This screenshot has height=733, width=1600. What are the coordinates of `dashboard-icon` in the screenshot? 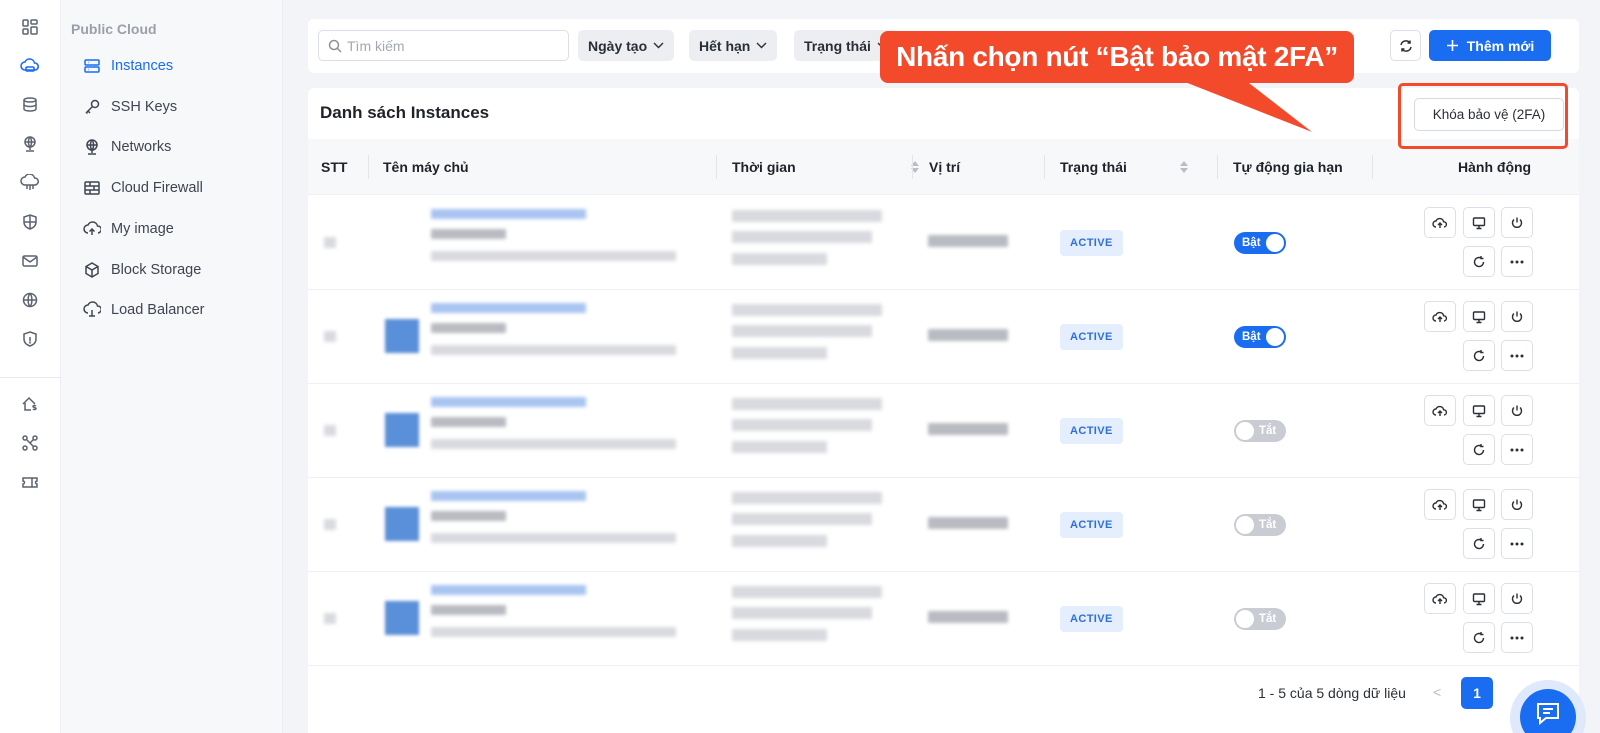 It's located at (30, 27).